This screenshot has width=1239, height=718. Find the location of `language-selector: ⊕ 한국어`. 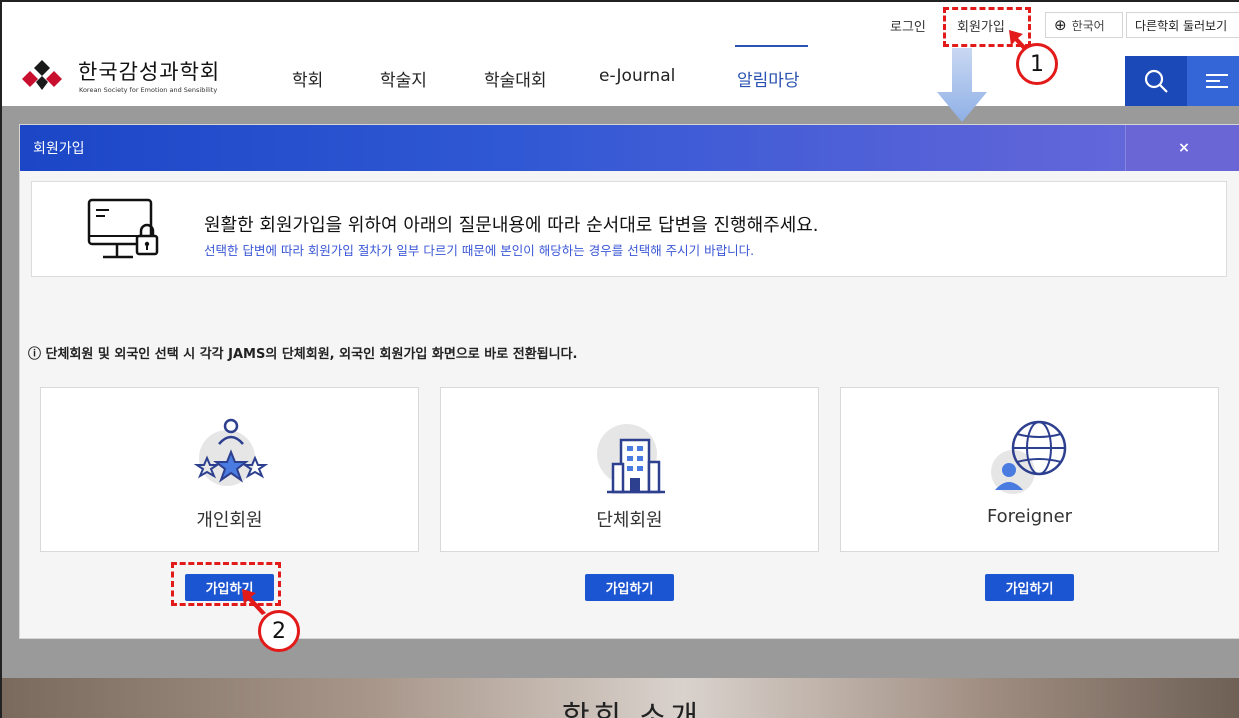

language-selector: ⊕ 한국어 is located at coordinates (1084, 25).